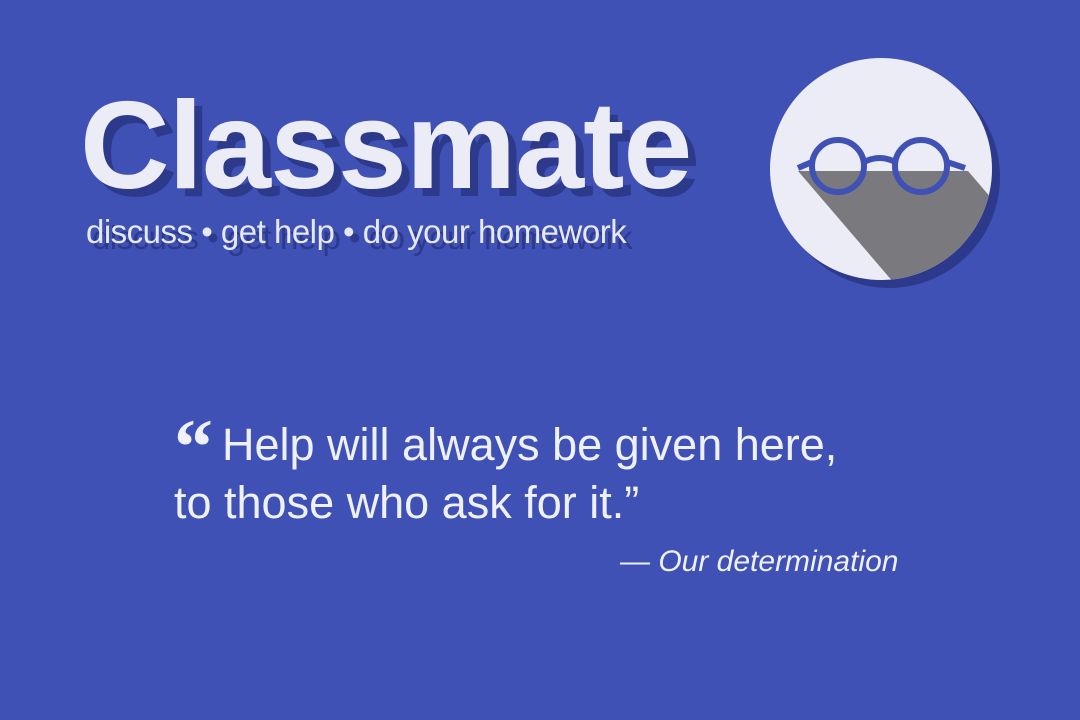 Image resolution: width=1080 pixels, height=720 pixels. I want to click on quote-attribution: — Our determination, so click(759, 561).